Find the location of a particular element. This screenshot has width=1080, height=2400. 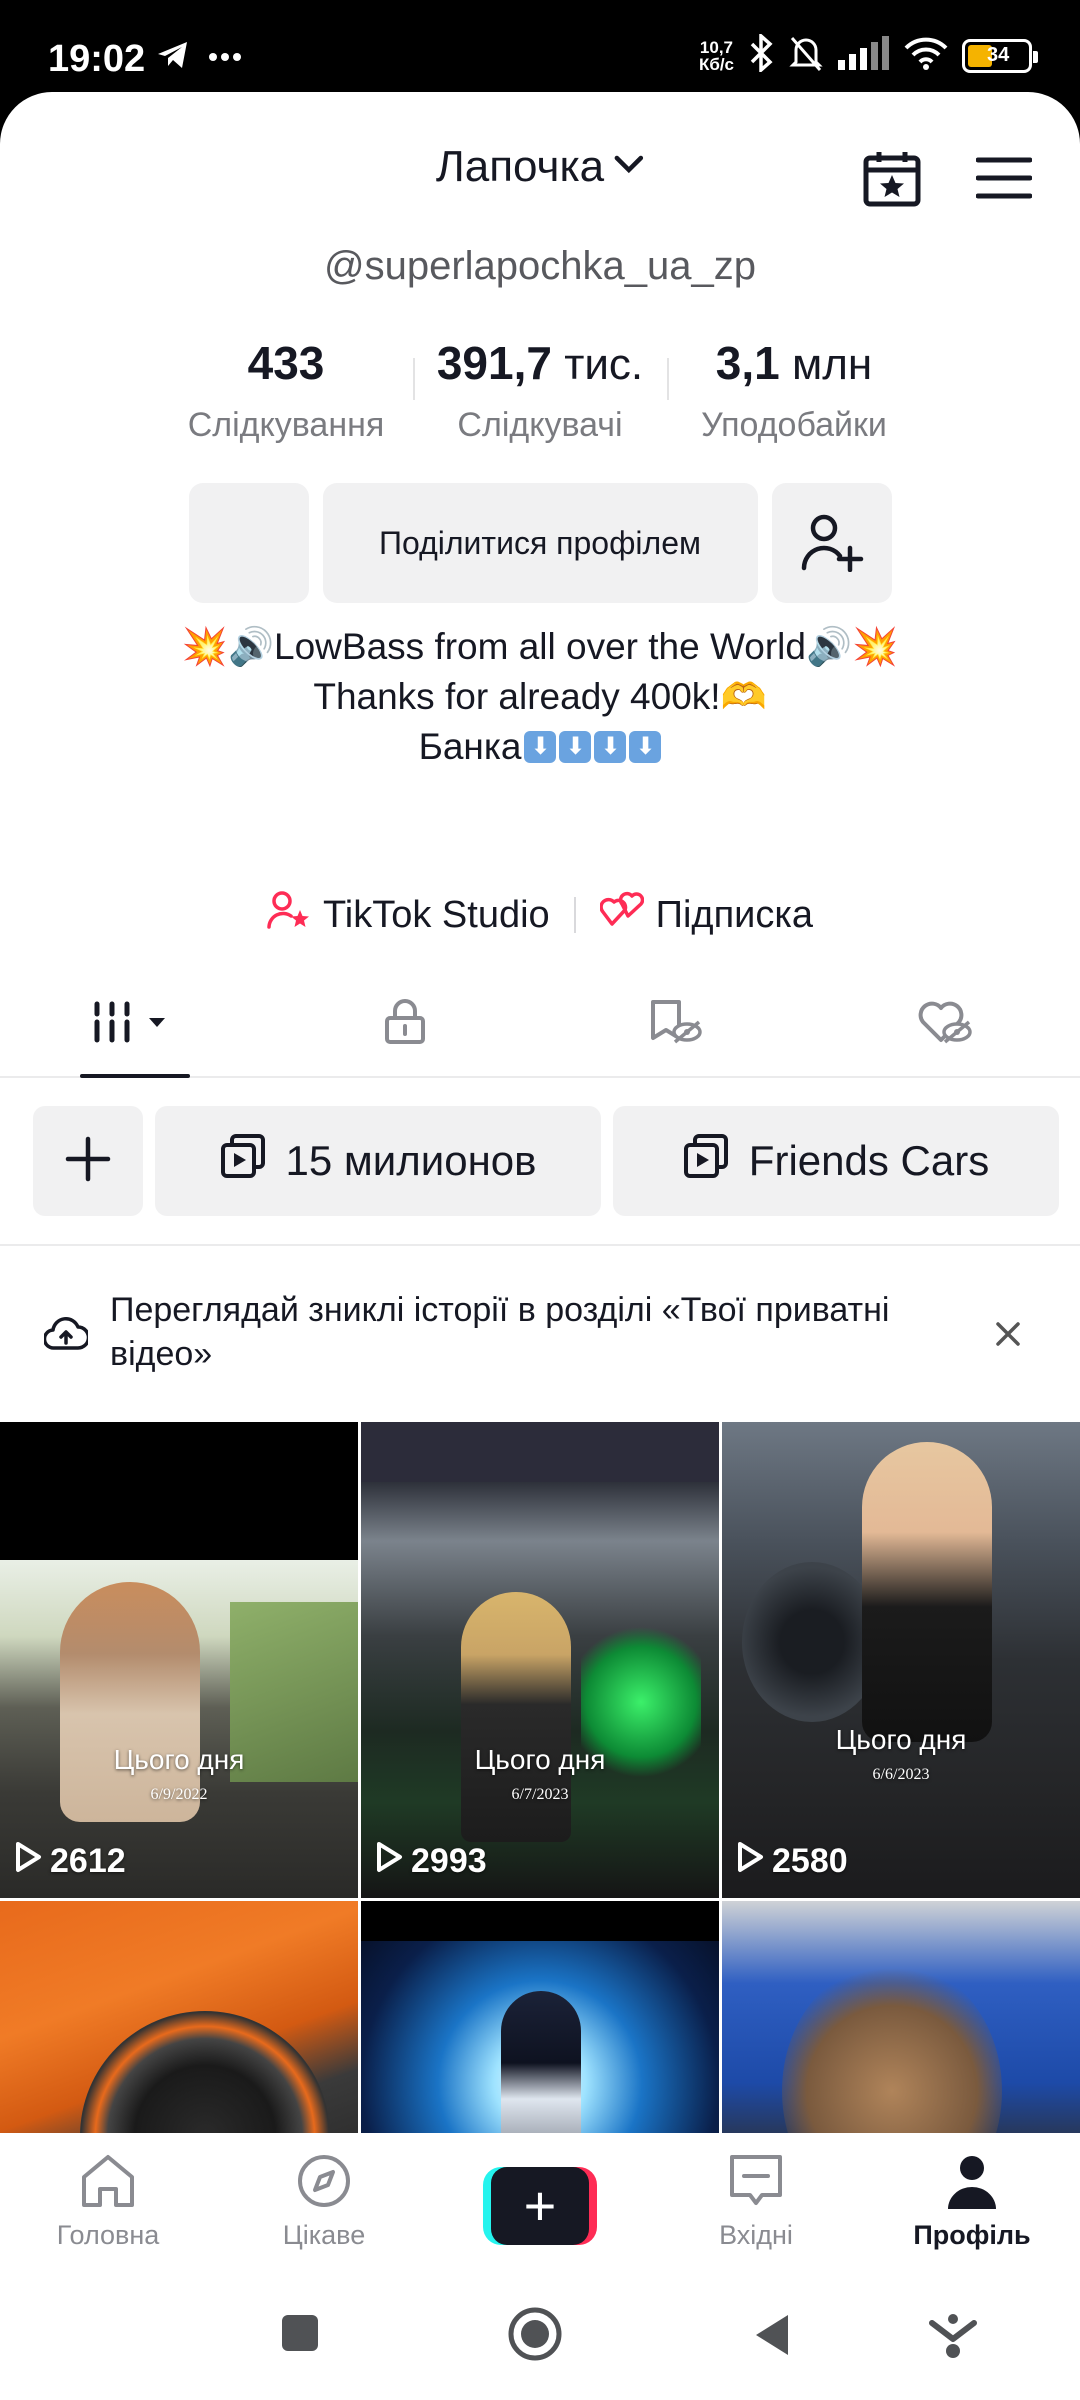

share-profile-button: Поділитися профілем is located at coordinates (540, 543).